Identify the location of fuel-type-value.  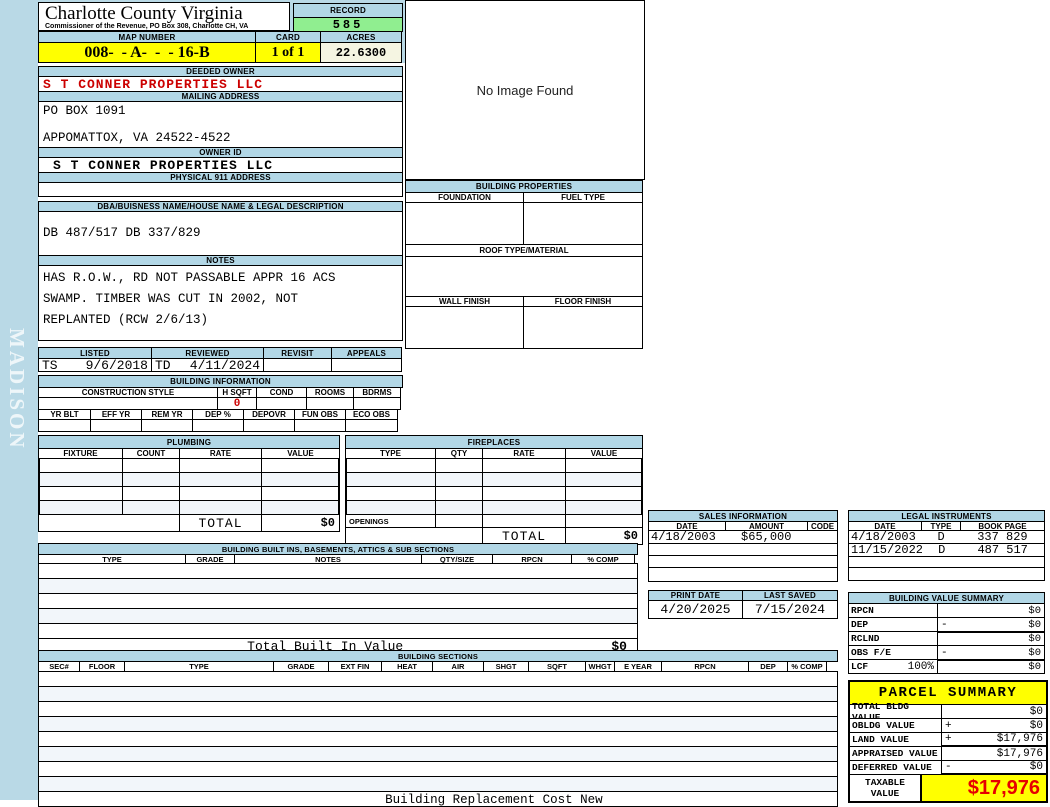
(583, 223).